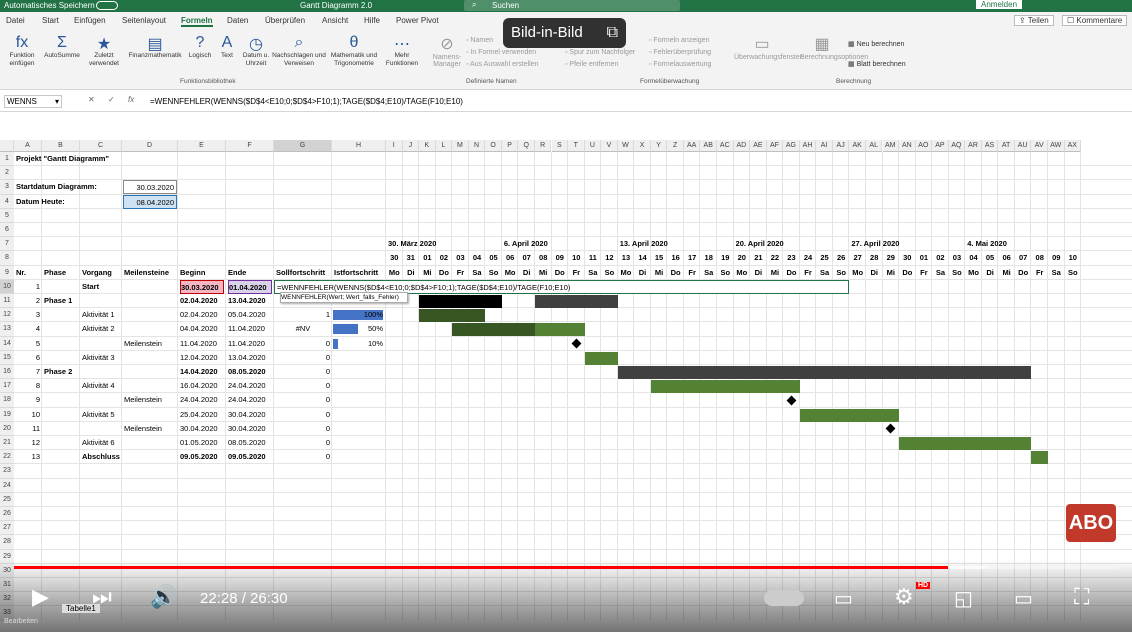 The width and height of the screenshot is (1132, 632). Describe the element at coordinates (675, 146) in the screenshot. I see `column-header-Z: Z` at that location.